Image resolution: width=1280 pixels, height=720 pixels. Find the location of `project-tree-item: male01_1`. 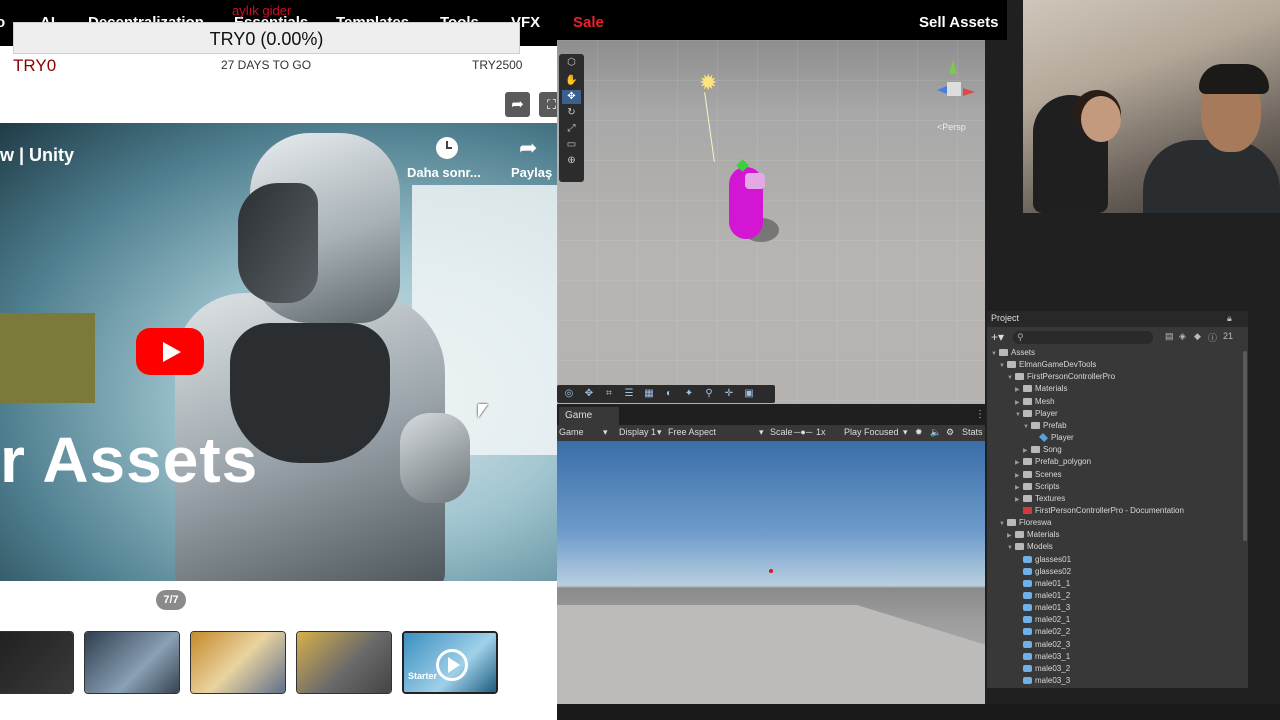

project-tree-item: male01_1 is located at coordinates (1042, 584).